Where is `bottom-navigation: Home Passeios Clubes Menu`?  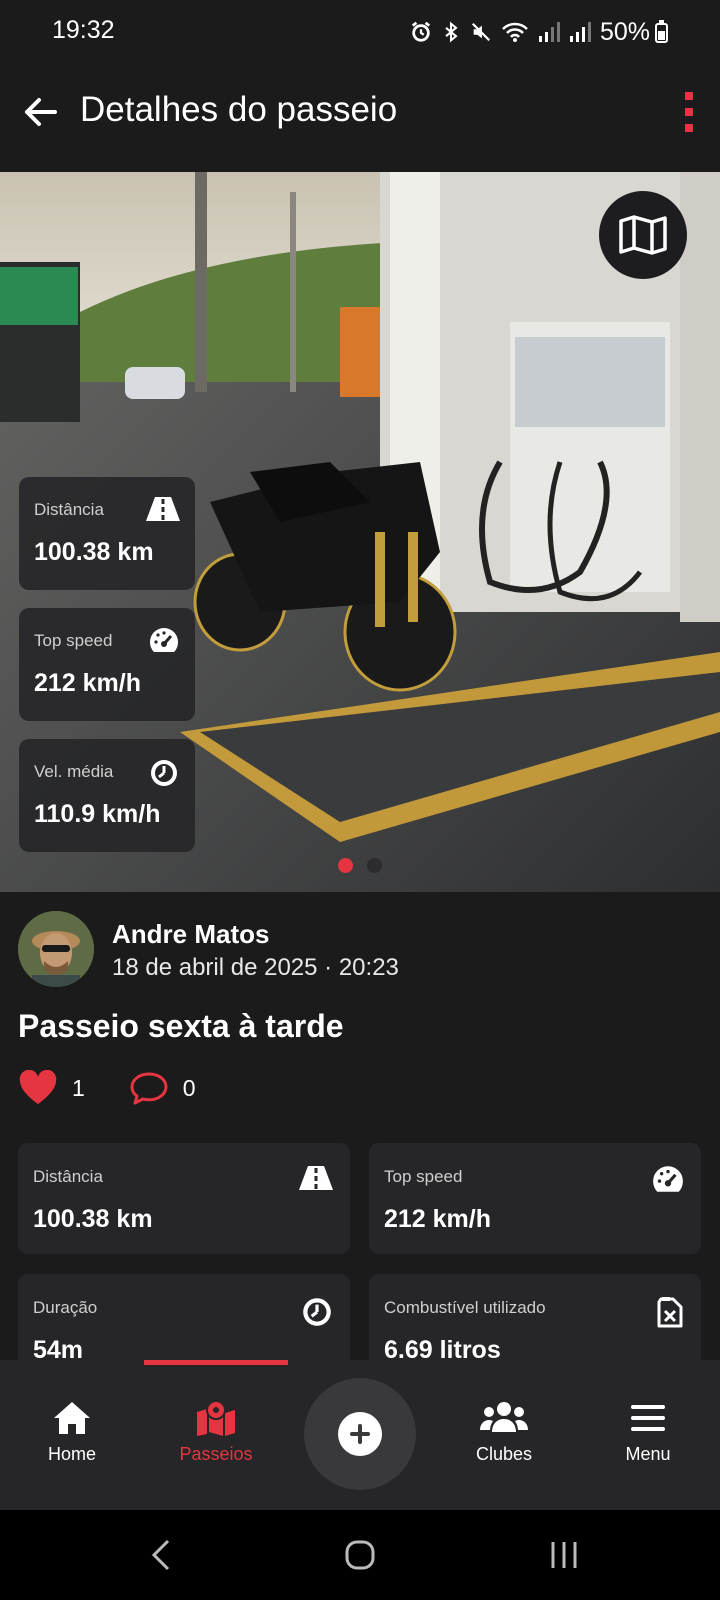 bottom-navigation: Home Passeios Clubes Menu is located at coordinates (360, 1435).